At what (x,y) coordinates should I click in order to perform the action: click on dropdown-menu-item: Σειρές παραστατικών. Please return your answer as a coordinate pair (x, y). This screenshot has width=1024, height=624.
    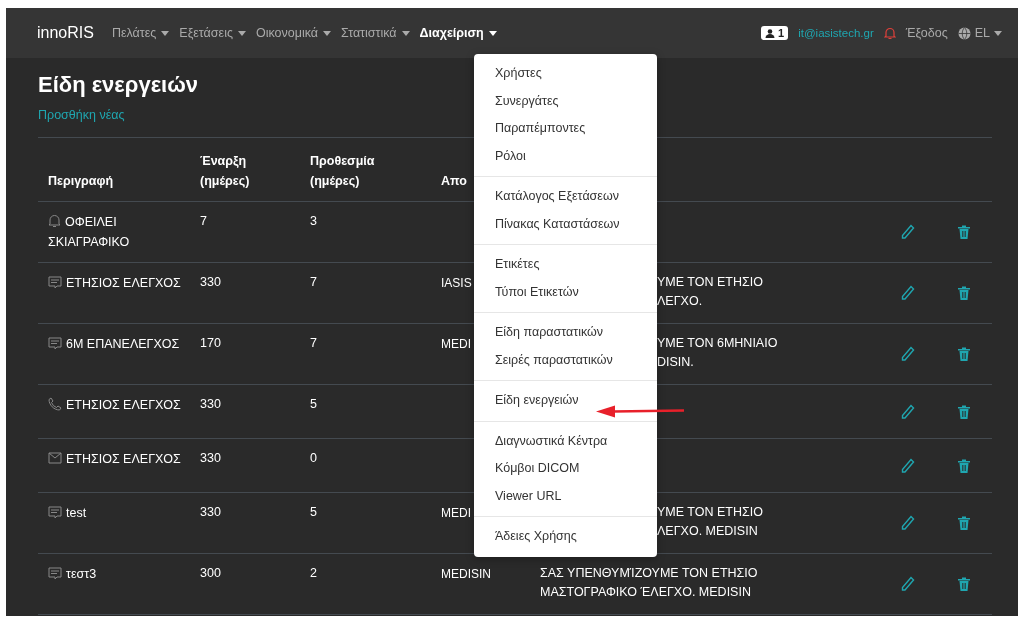
    Looking at the image, I should click on (565, 360).